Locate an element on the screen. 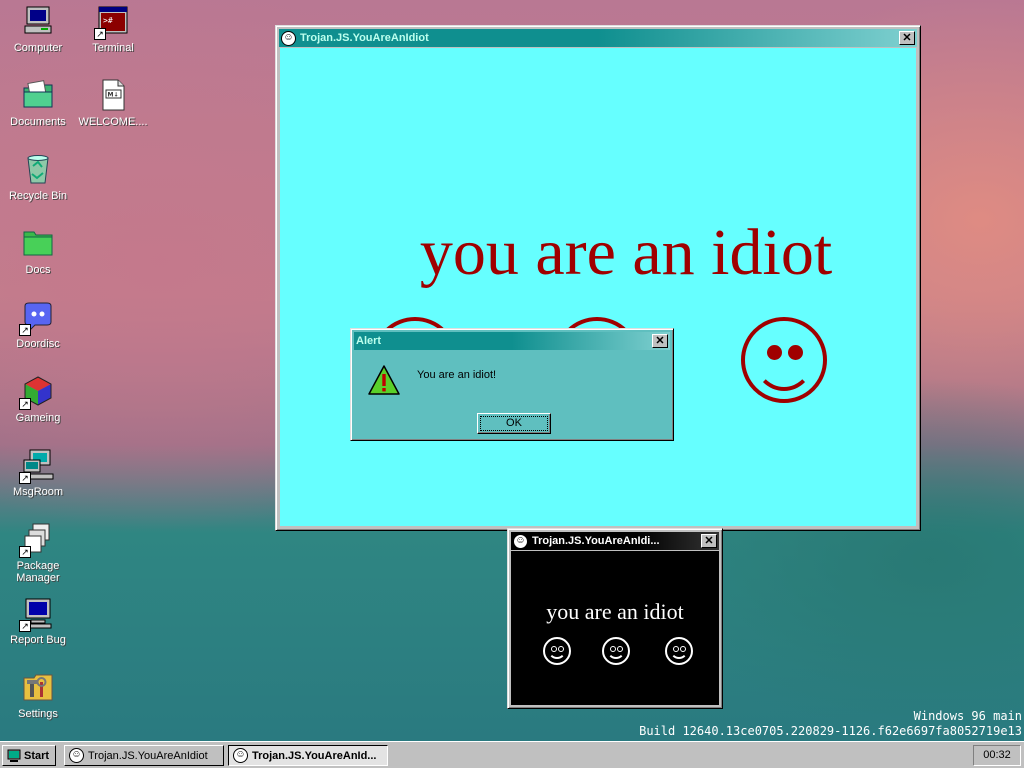 This screenshot has height=768, width=1024. small-window-message: you are an idiot is located at coordinates (615, 611).